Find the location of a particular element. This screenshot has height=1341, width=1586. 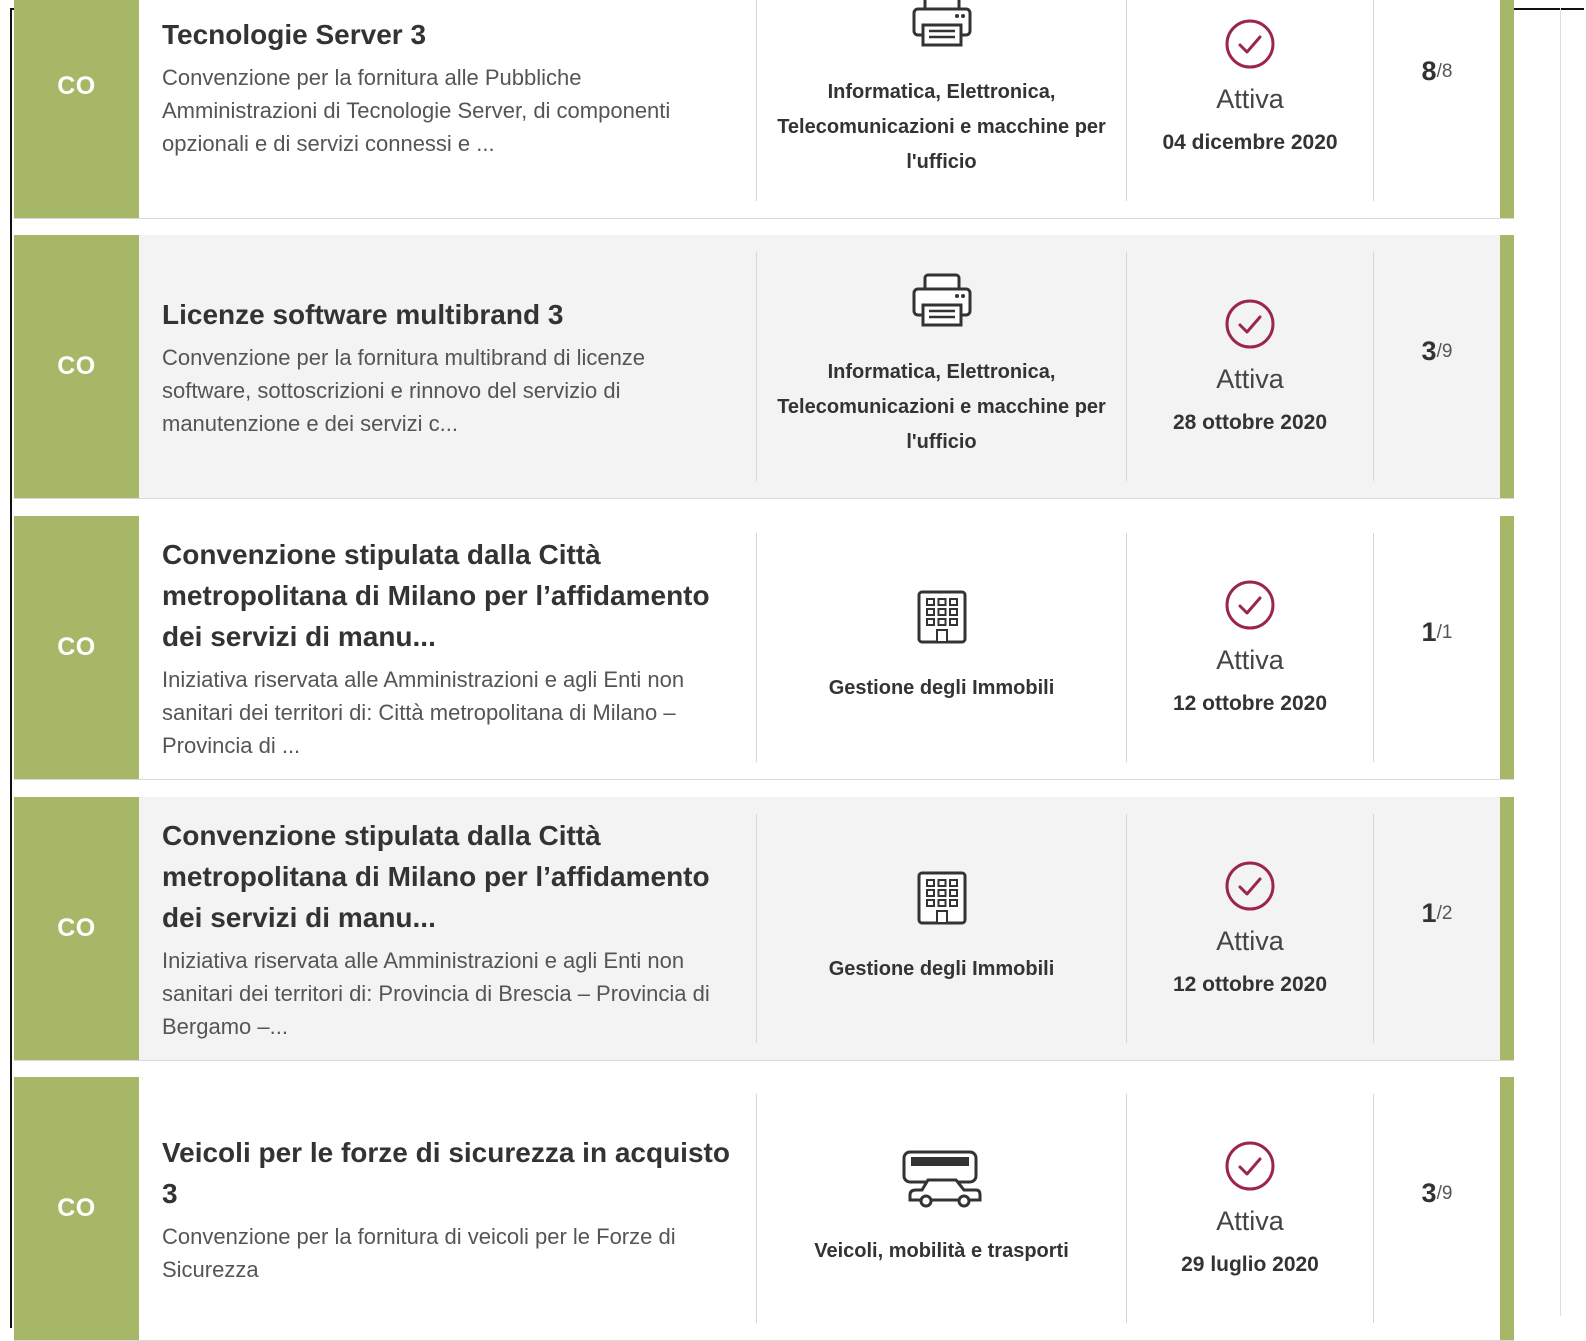

lots-total: /2 is located at coordinates (1444, 913).